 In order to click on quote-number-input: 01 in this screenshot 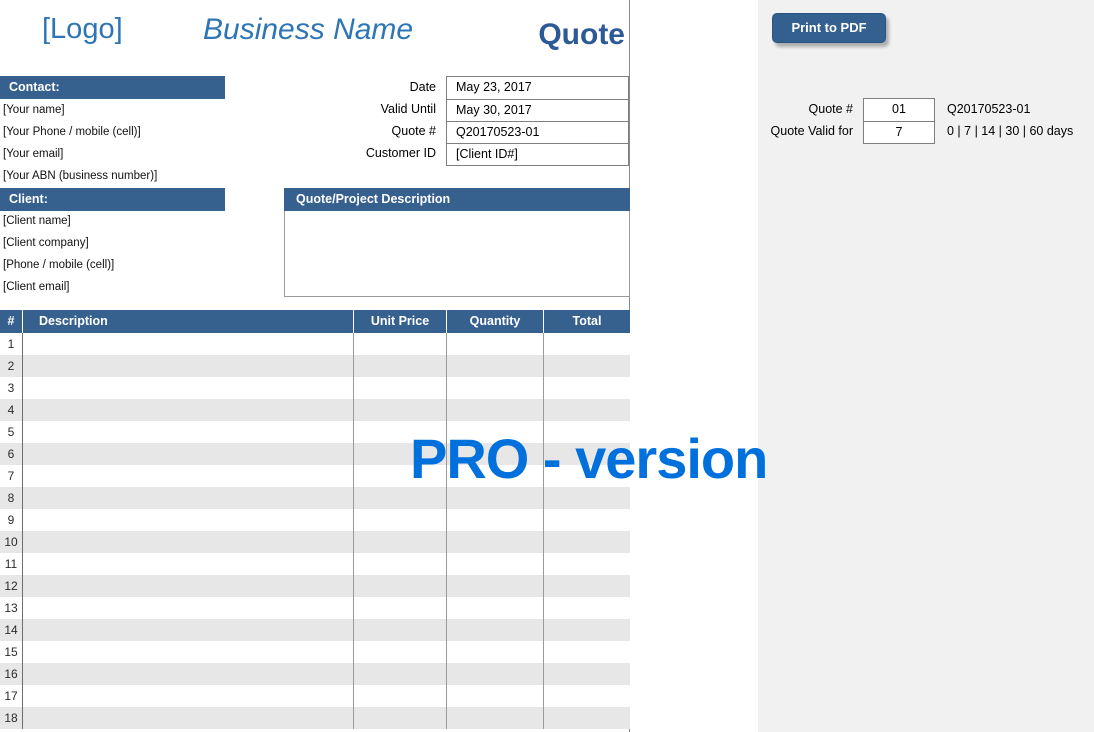, I will do `click(899, 110)`.